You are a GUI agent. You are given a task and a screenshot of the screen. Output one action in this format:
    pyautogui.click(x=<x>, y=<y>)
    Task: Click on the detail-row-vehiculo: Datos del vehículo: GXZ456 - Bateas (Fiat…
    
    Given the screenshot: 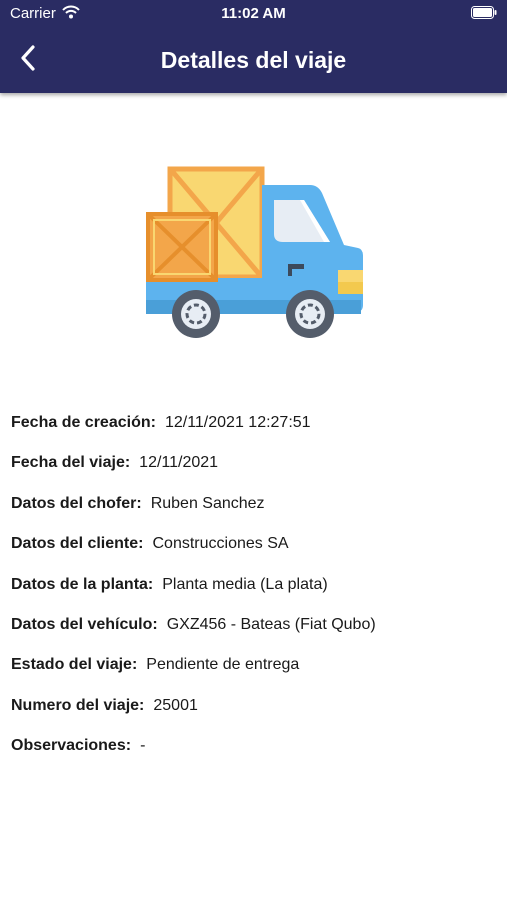 What is the action you would take?
    pyautogui.click(x=256, y=627)
    